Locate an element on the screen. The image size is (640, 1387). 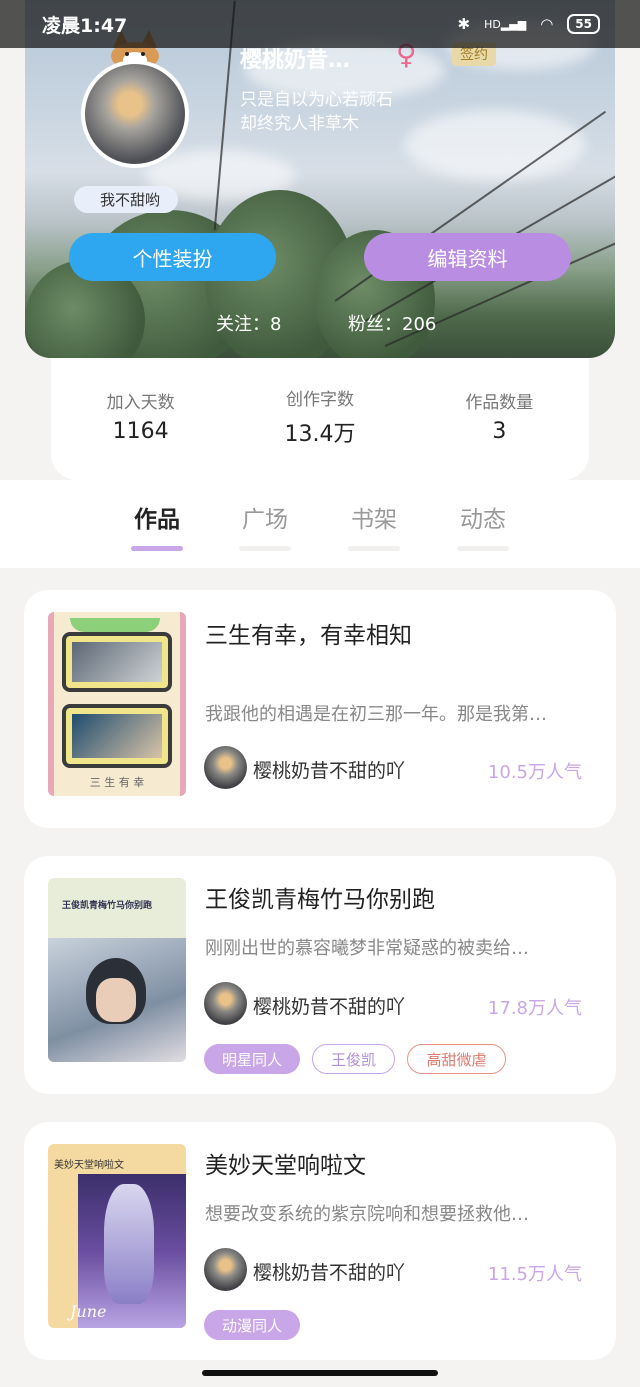
dress-up-button: 个性装扮 is located at coordinates (172, 257).